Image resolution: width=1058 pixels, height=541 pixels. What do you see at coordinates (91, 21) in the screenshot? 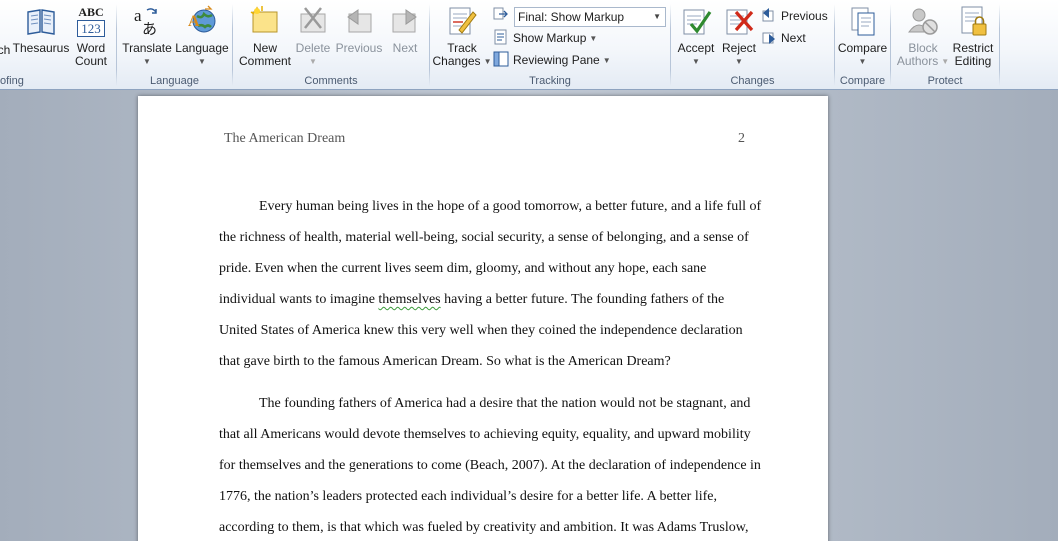
I see `abc-123-icon: ABC 123` at bounding box center [91, 21].